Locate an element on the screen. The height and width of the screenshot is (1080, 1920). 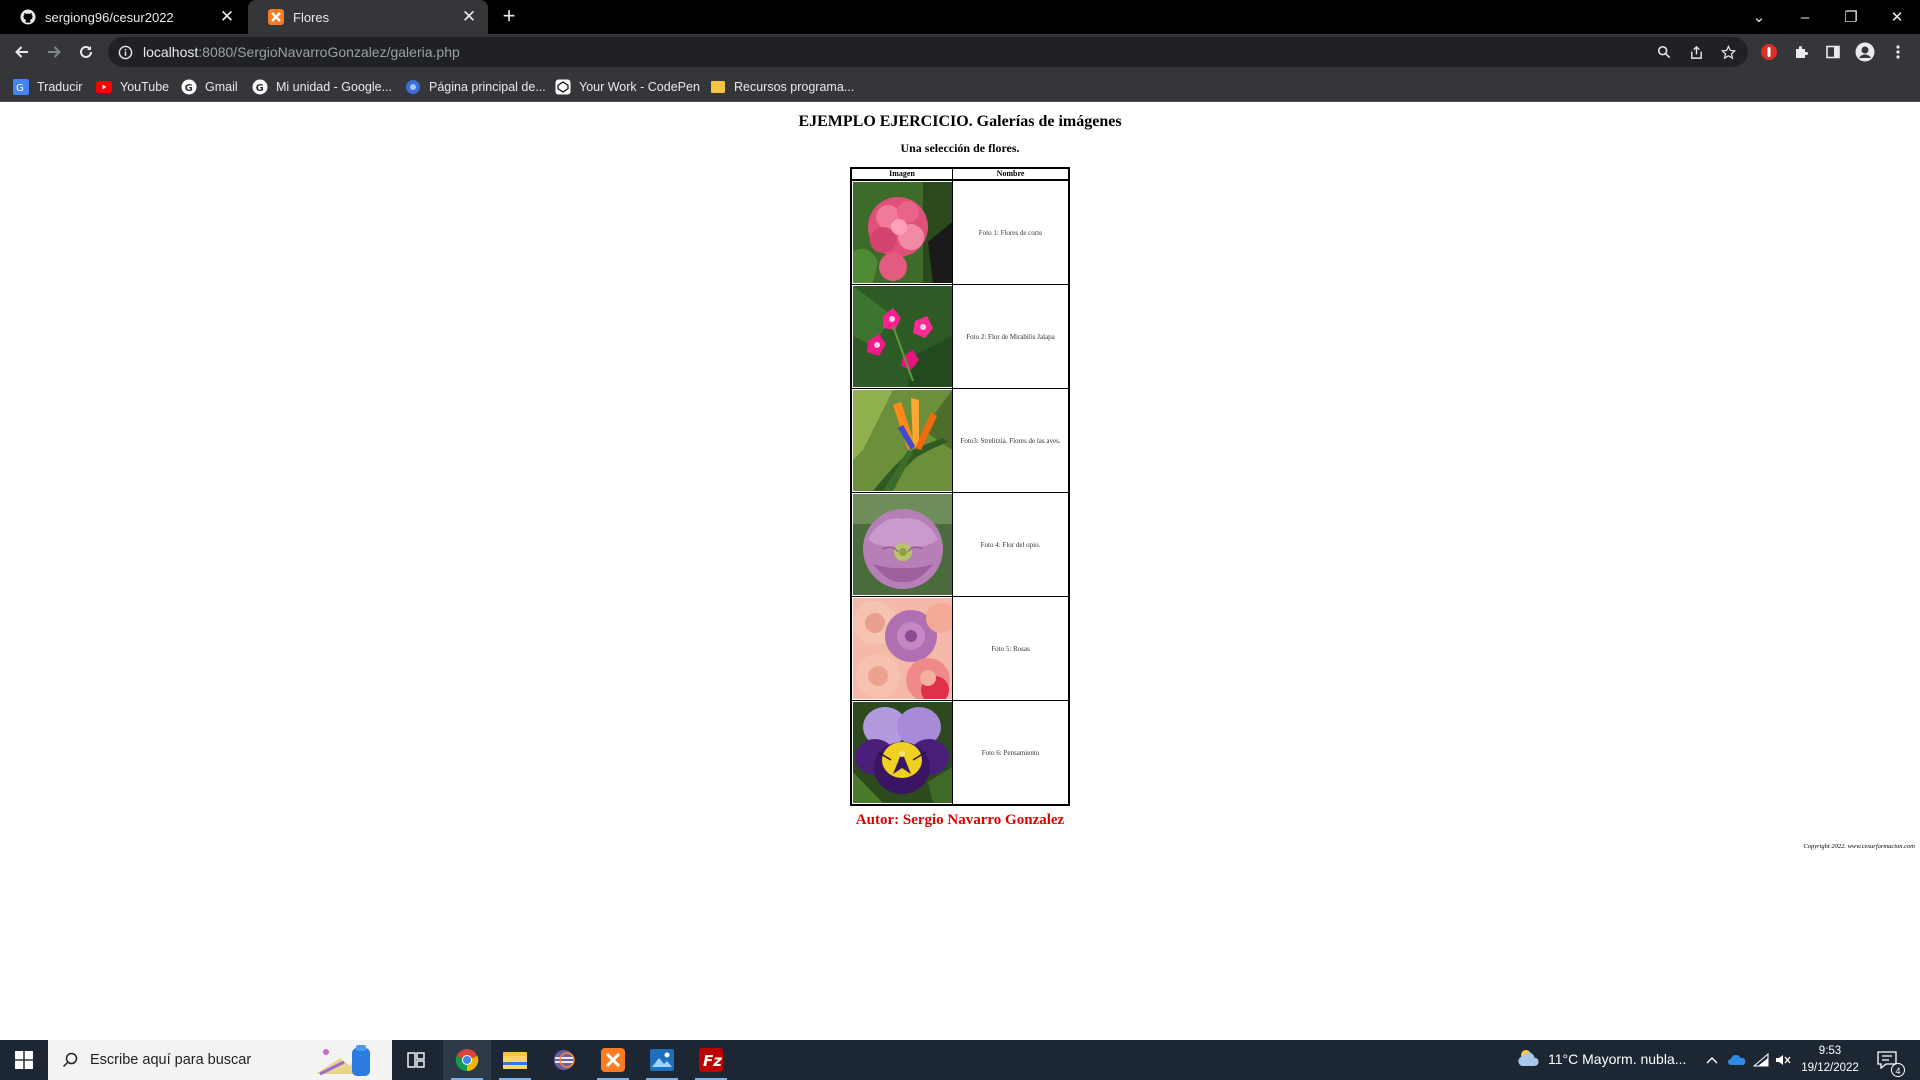
table-row: Foto 2: Flor de Mirabilis Jalapa is located at coordinates (960, 336).